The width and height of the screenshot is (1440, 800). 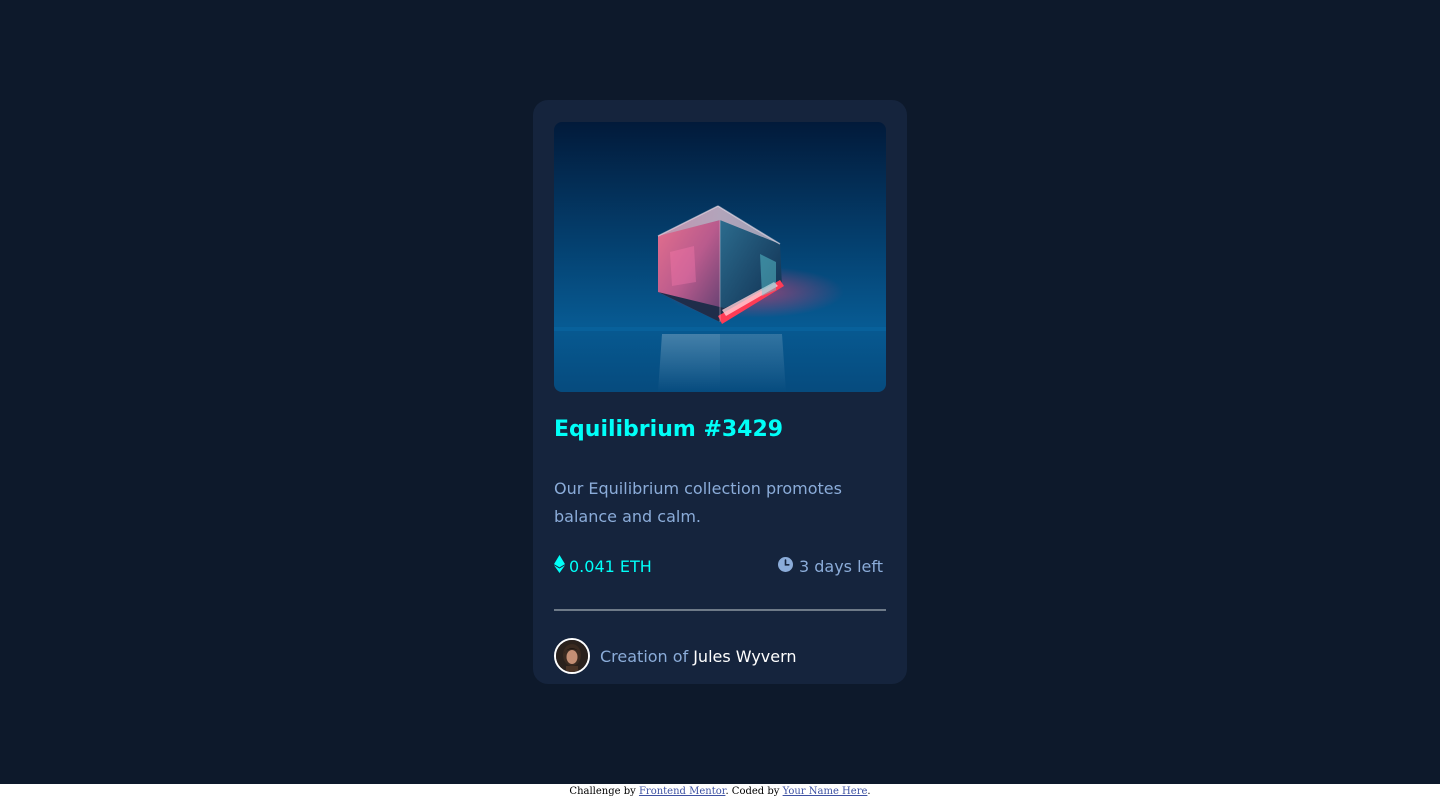 What do you see at coordinates (840, 566) in the screenshot?
I see `time-left-text: 3 days left` at bounding box center [840, 566].